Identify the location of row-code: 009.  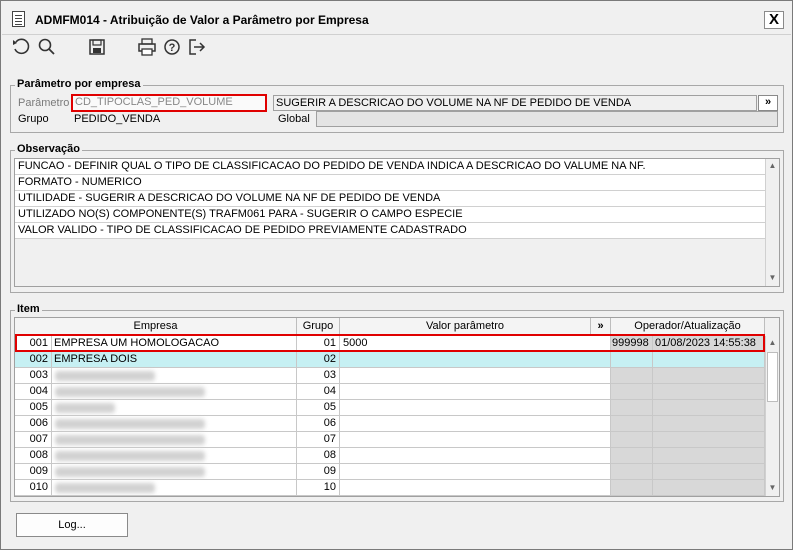
(33, 472).